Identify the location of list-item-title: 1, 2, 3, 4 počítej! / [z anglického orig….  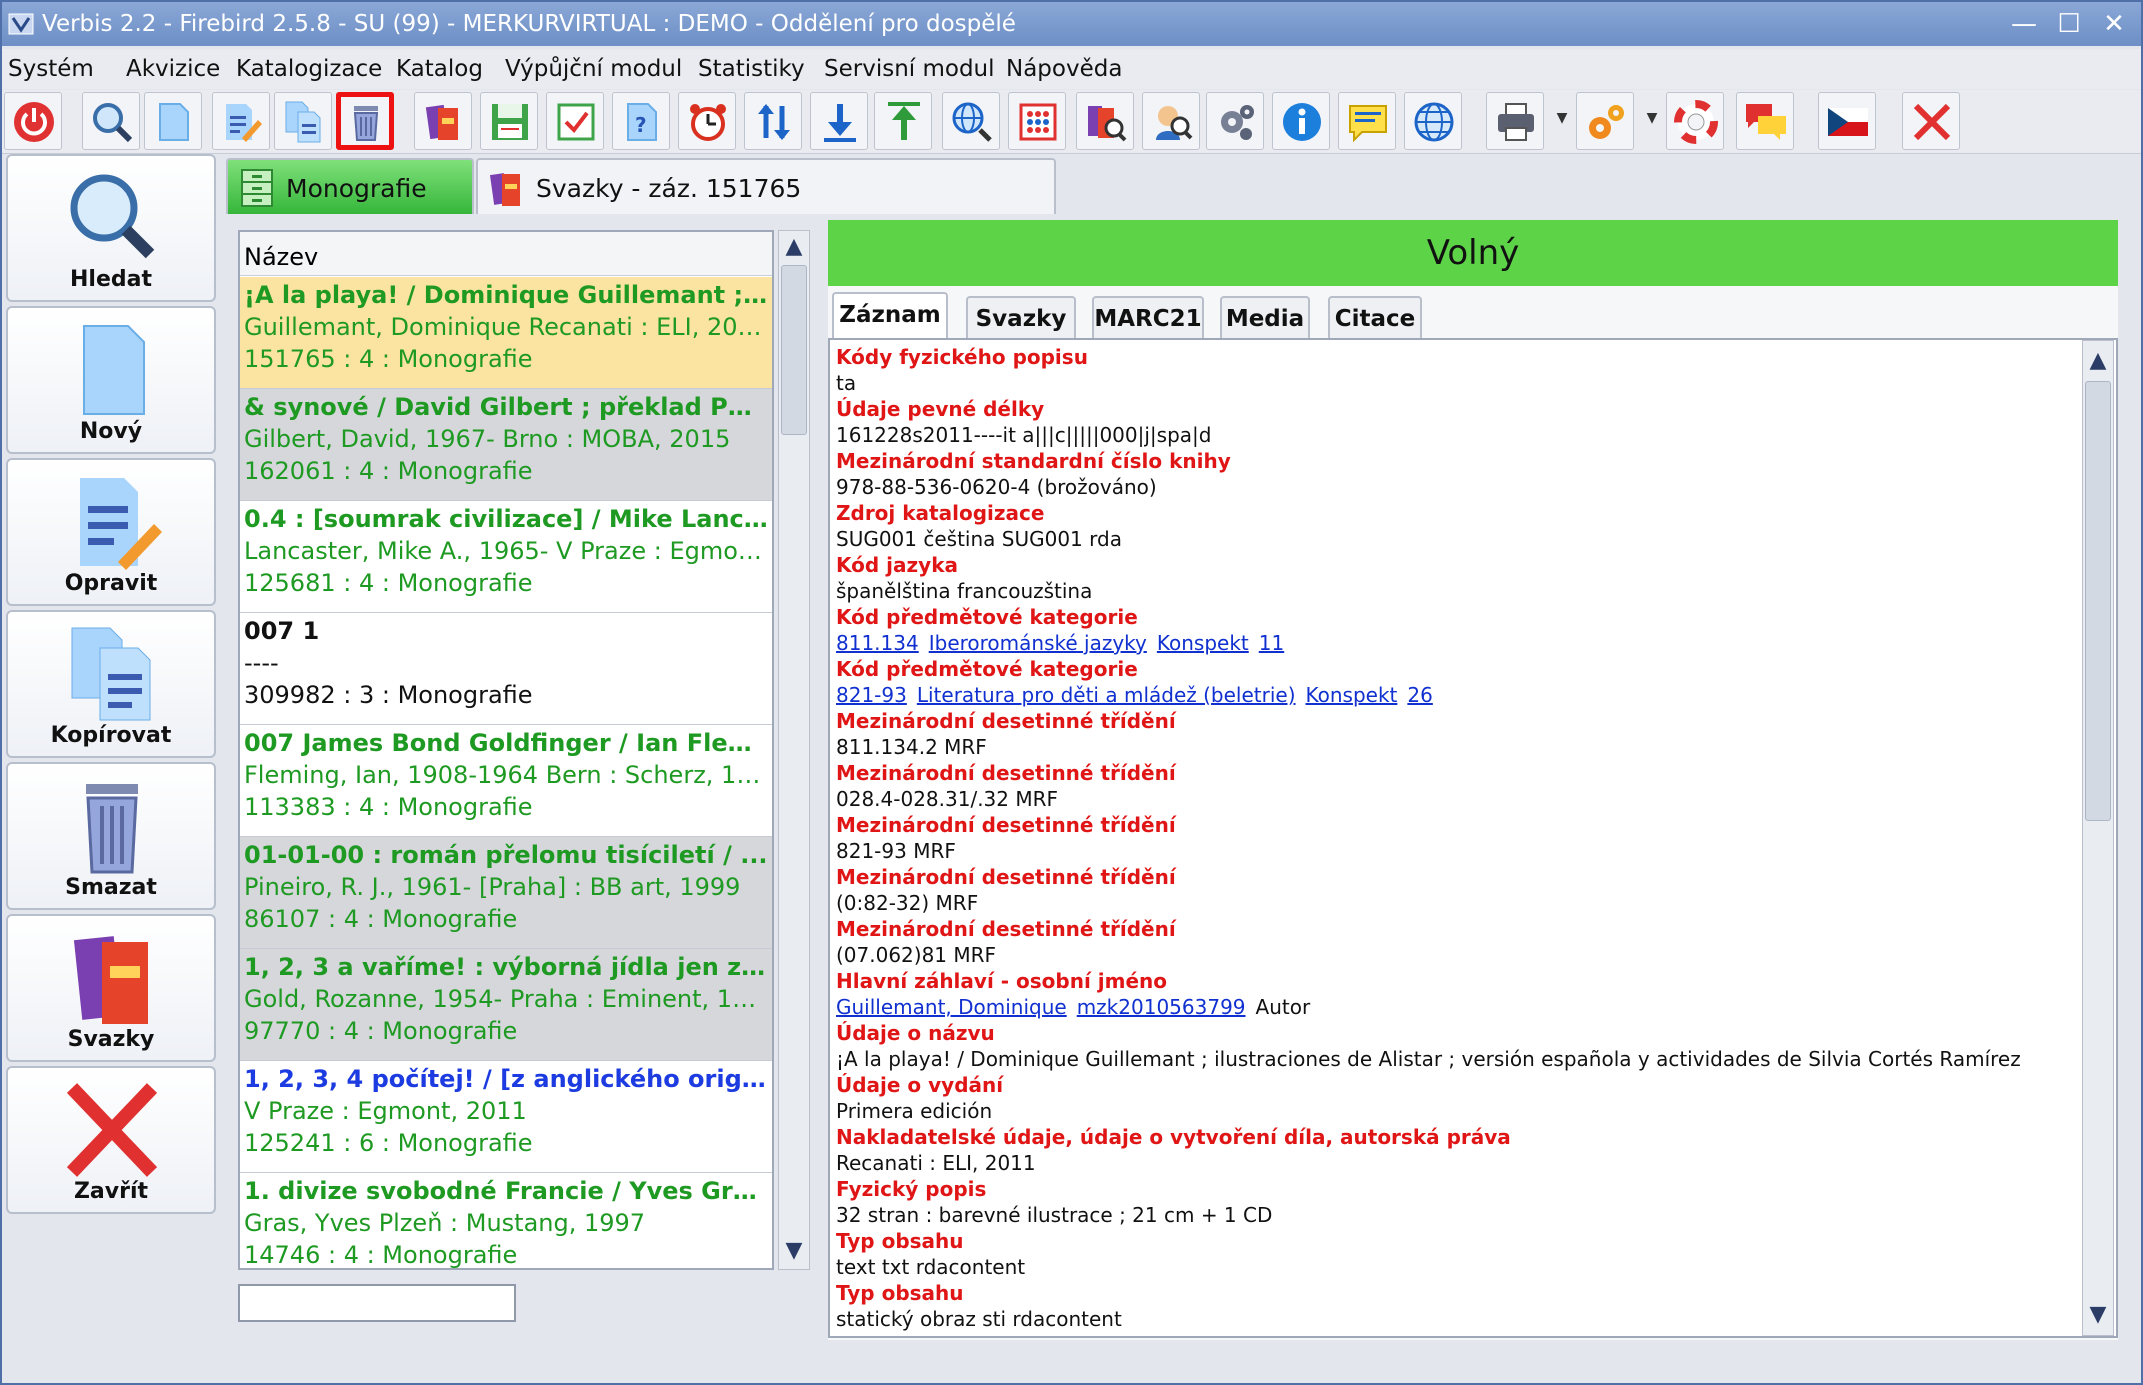
(506, 1079).